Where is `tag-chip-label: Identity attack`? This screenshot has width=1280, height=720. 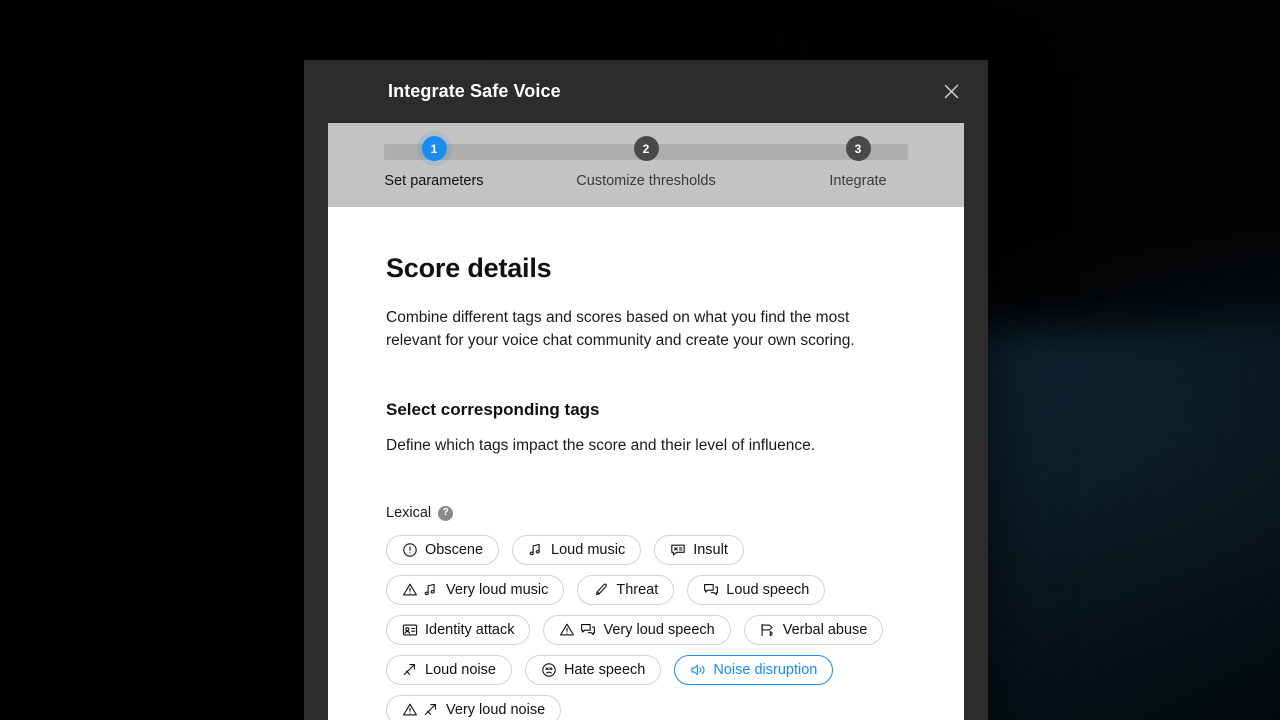 tag-chip-label: Identity attack is located at coordinates (470, 630).